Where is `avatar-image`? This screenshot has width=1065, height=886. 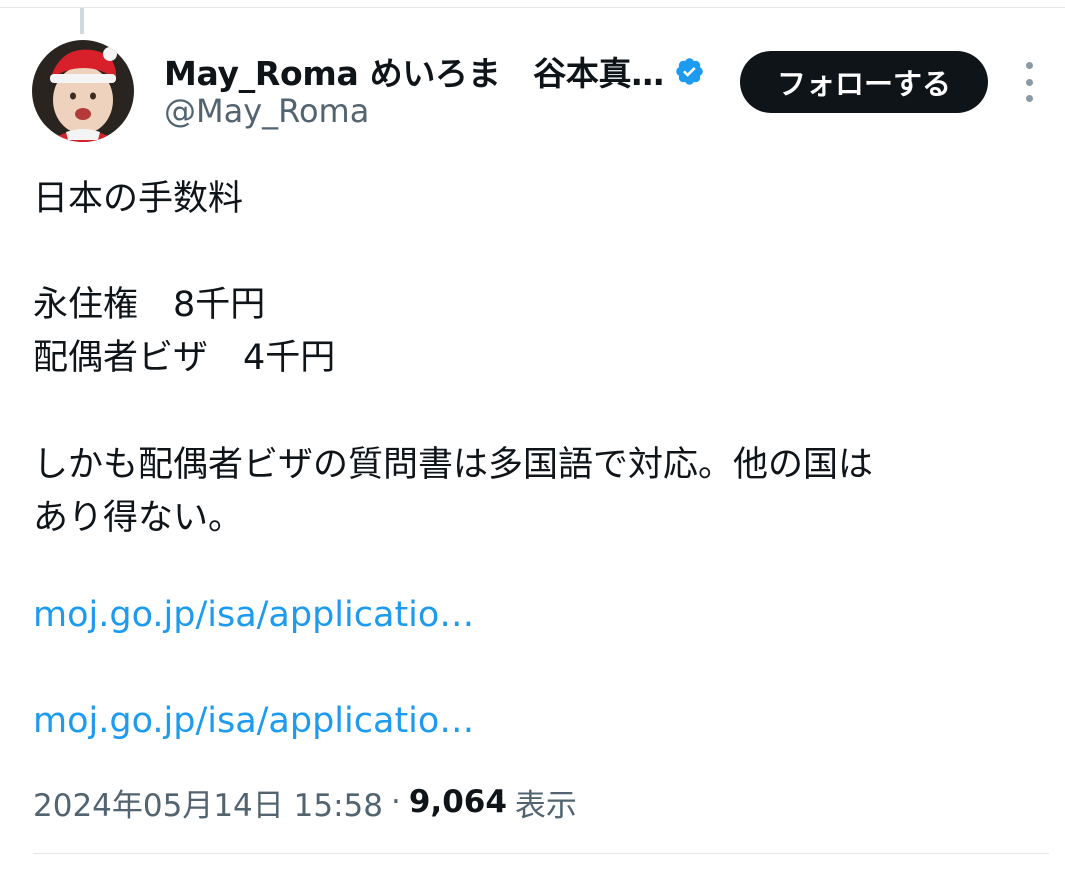
avatar-image is located at coordinates (83, 91).